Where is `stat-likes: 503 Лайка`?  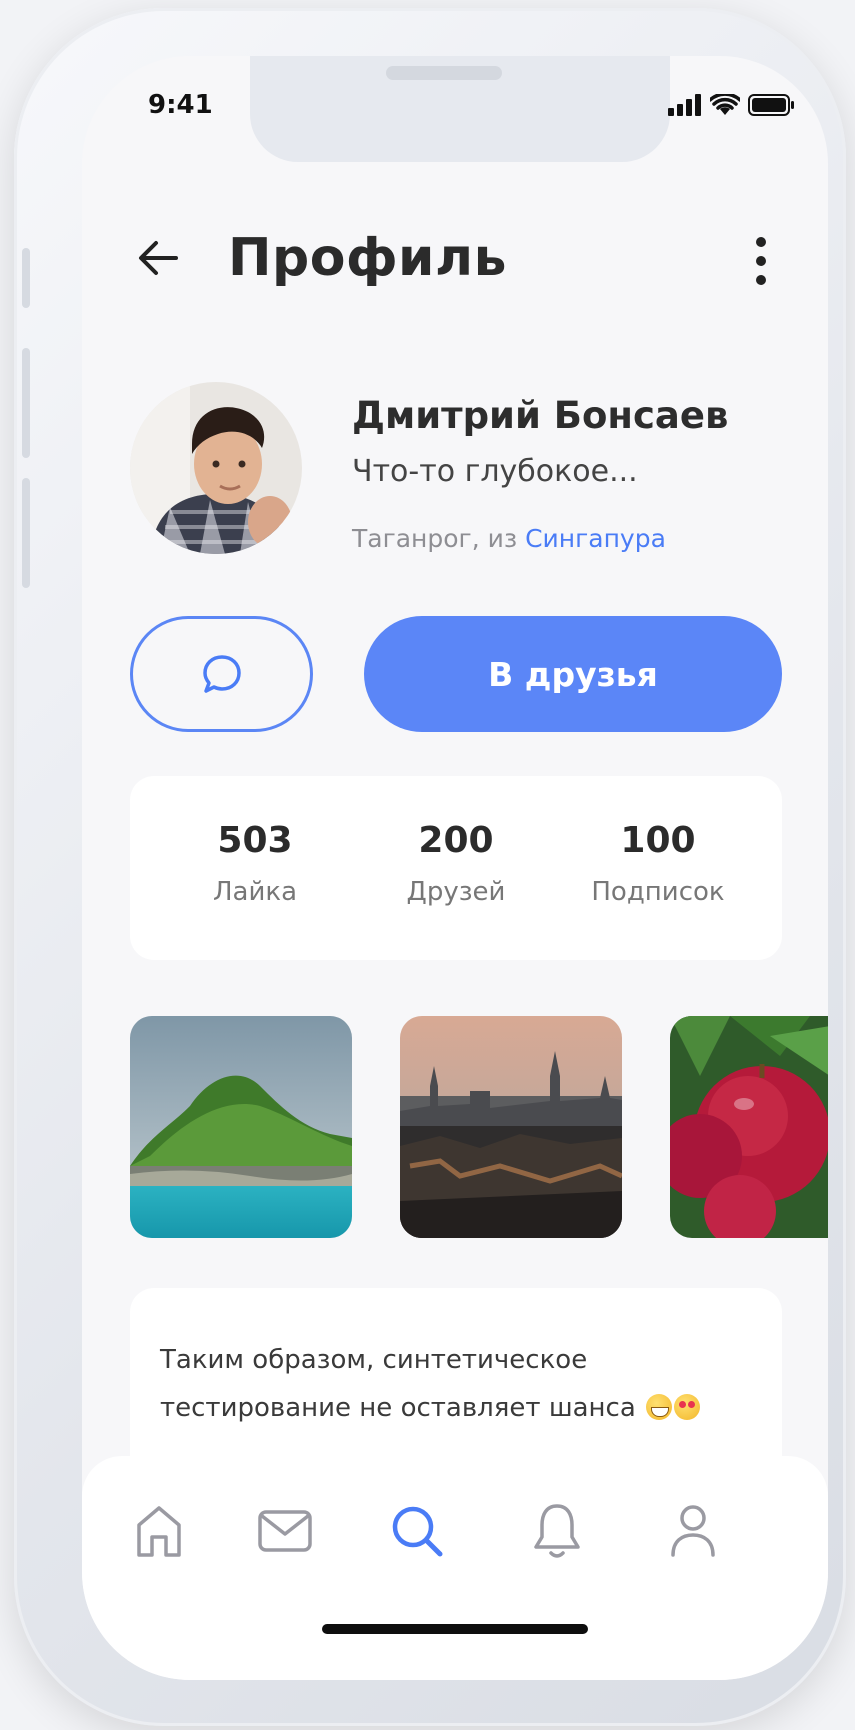 stat-likes: 503 Лайка is located at coordinates (255, 863).